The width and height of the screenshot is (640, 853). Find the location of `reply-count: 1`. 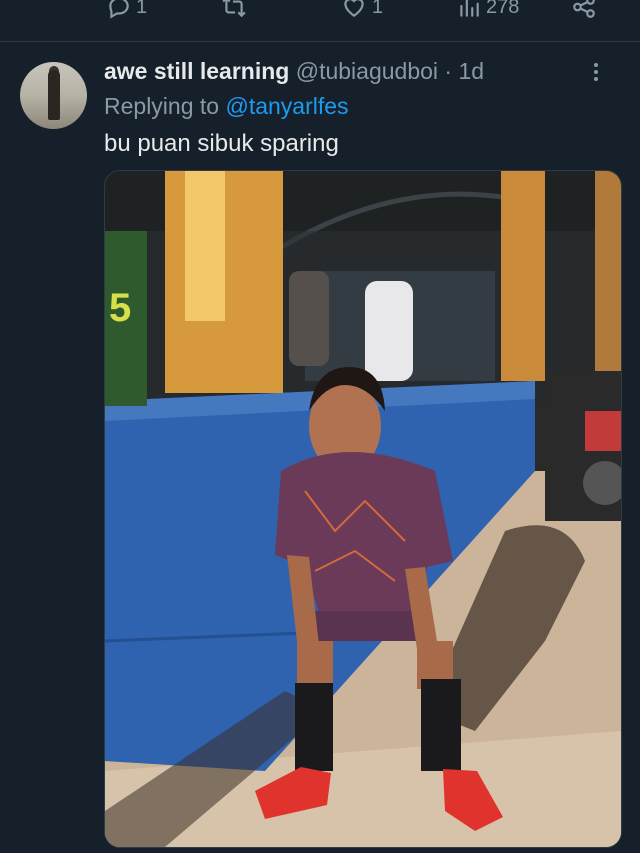

reply-count: 1 is located at coordinates (142, 9).